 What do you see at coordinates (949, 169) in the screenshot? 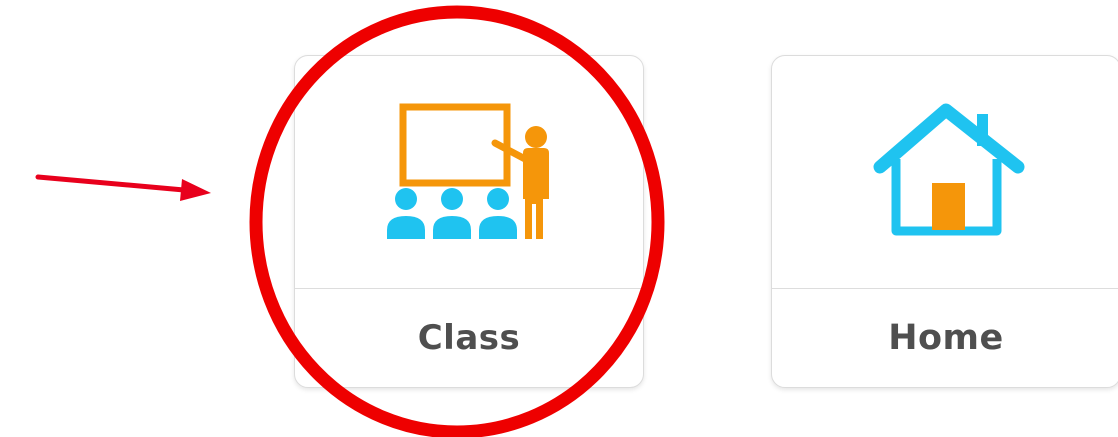
I see `house-icon` at bounding box center [949, 169].